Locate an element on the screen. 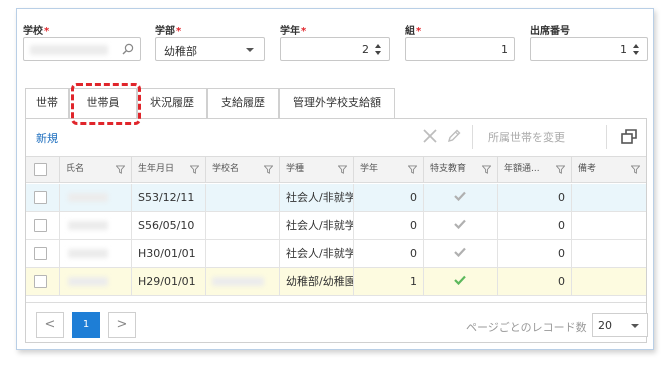 This screenshot has width=668, height=366. grade-stepper: 2 is located at coordinates (335, 49).